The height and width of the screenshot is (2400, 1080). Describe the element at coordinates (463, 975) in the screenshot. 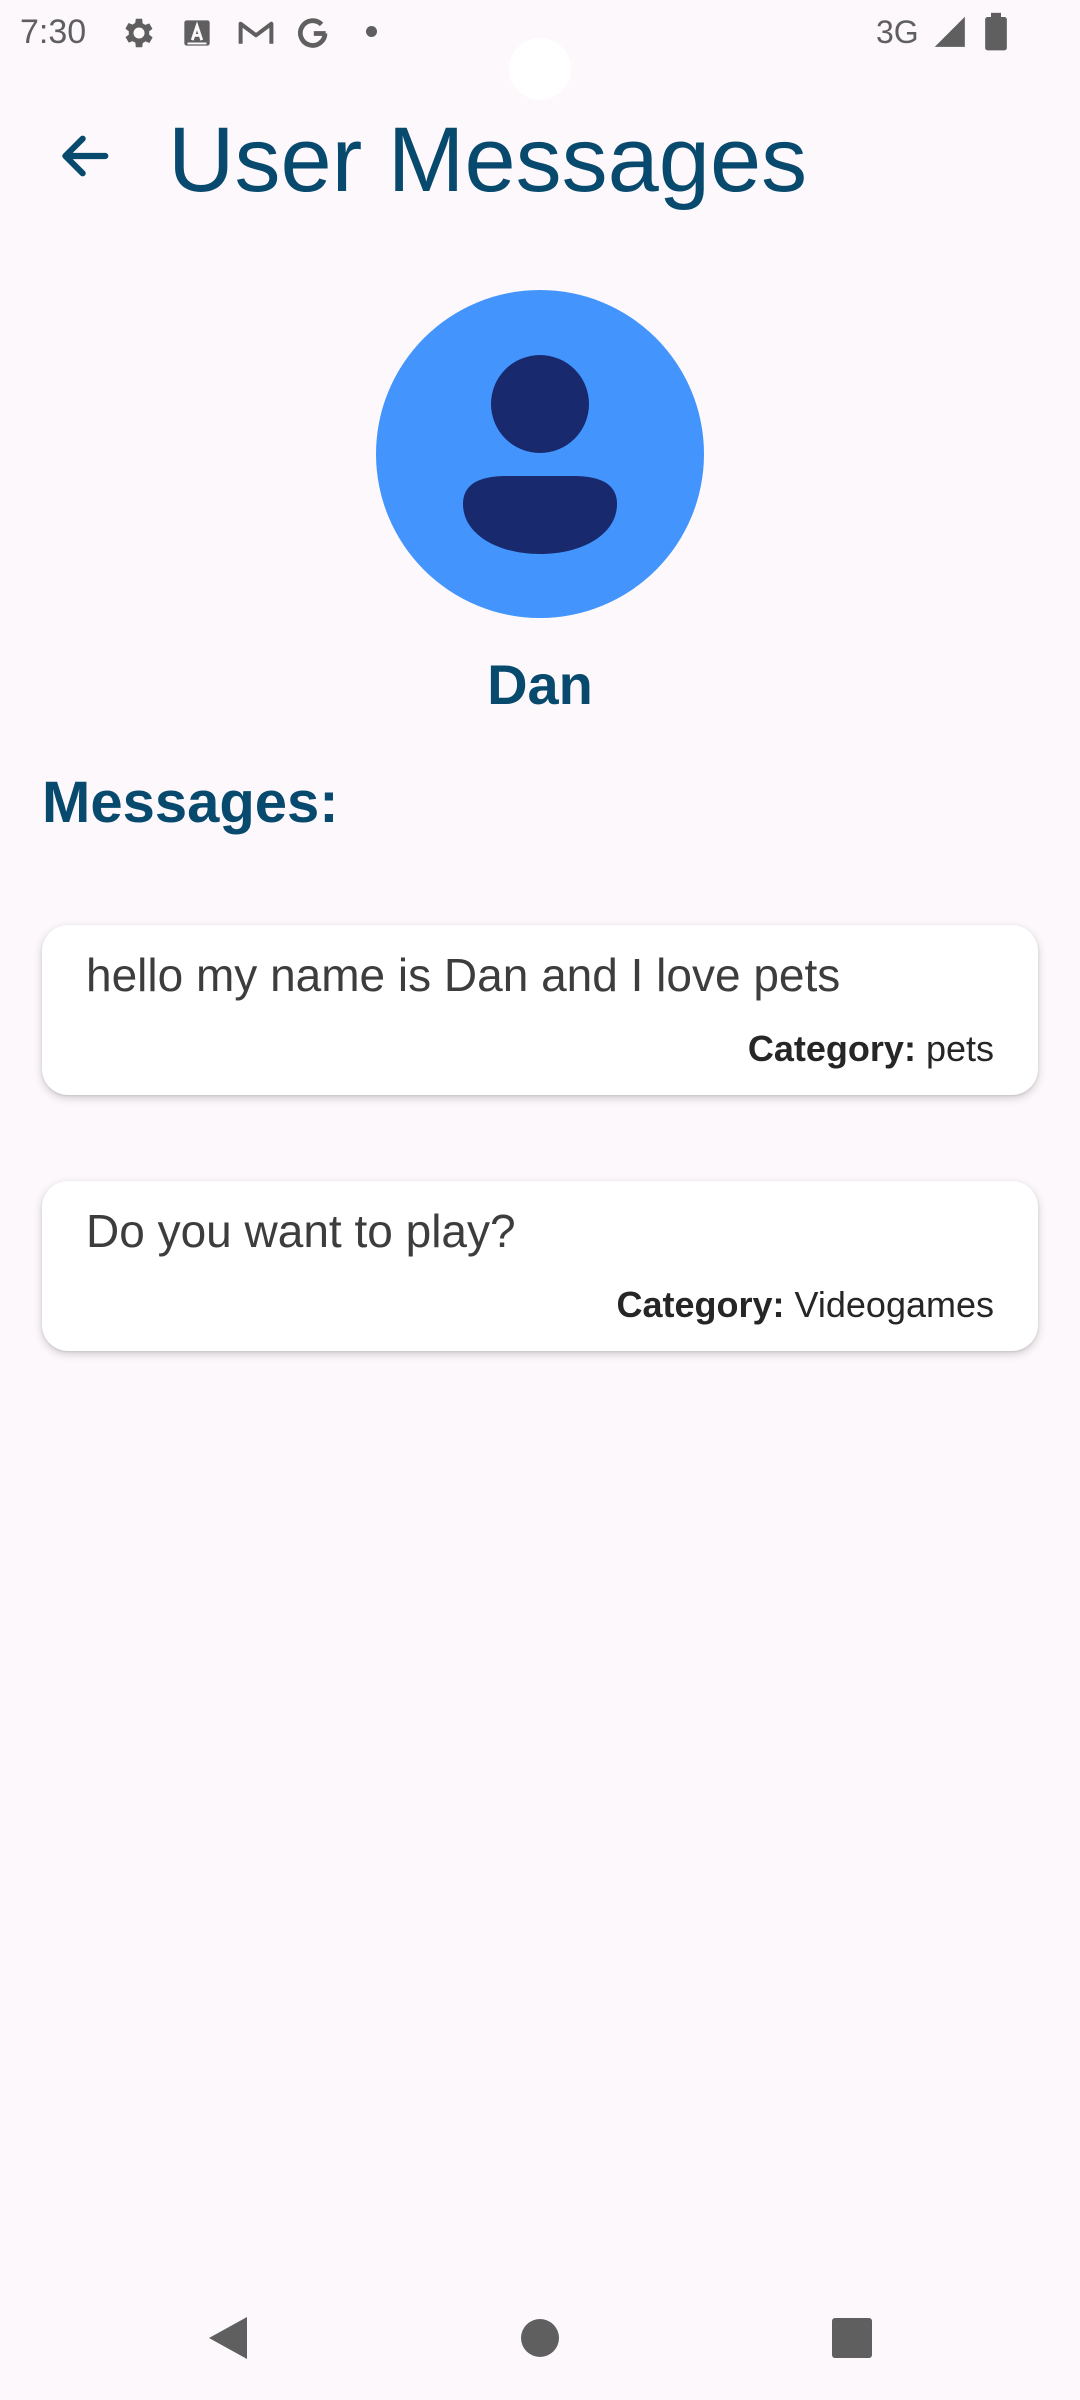

I see `message-text: hello my name is Dan and I love pets` at that location.